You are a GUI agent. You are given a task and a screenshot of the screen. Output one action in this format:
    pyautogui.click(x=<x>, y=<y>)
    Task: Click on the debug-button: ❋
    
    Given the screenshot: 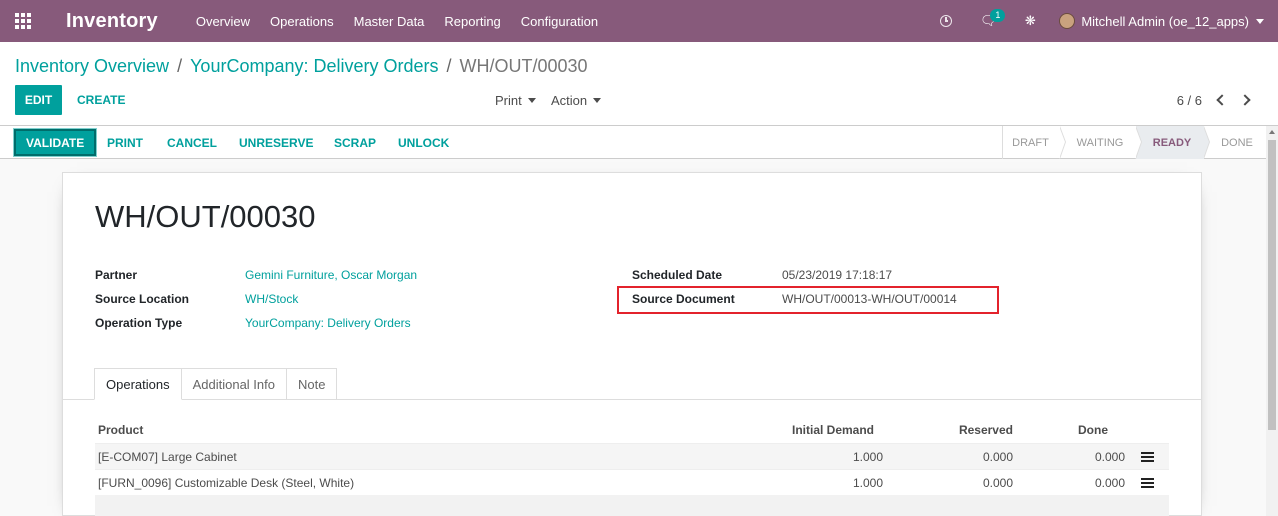 What is the action you would take?
    pyautogui.click(x=1030, y=21)
    